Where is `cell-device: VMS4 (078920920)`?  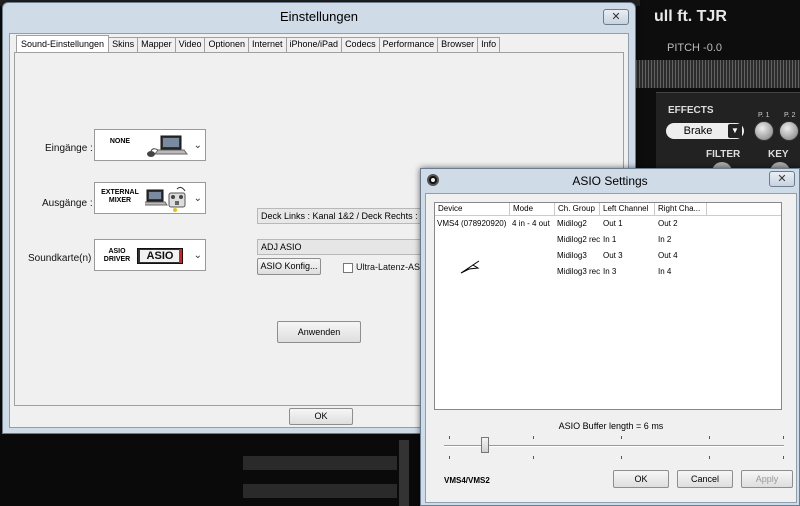
cell-device: VMS4 (078920920) is located at coordinates (471, 223).